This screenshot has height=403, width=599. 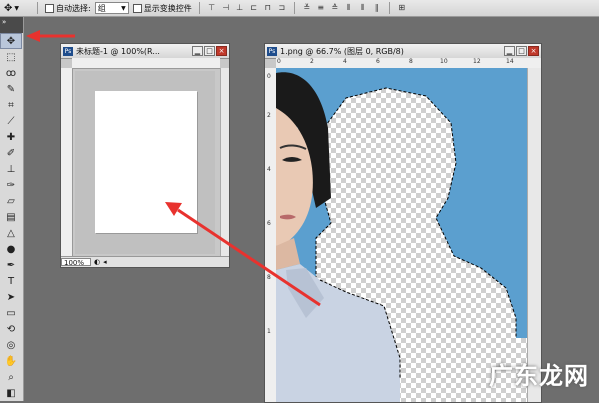 What do you see at coordinates (342, 51) in the screenshot?
I see `document-title: 1.png @ 66.7% (图层 0, RGB/8)` at bounding box center [342, 51].